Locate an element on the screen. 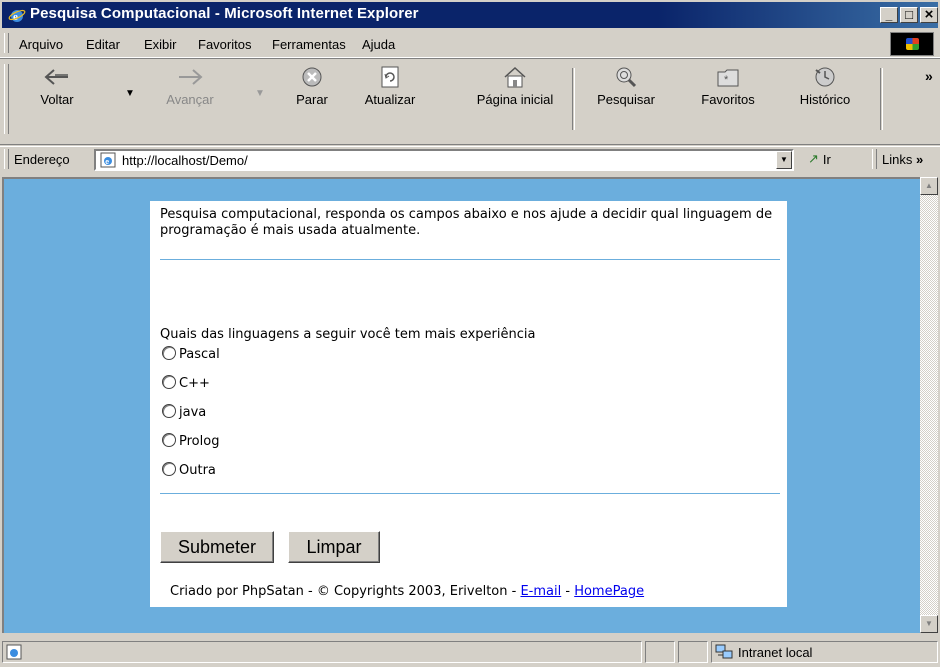 The image size is (940, 667). history-label: Histórico is located at coordinates (825, 99).